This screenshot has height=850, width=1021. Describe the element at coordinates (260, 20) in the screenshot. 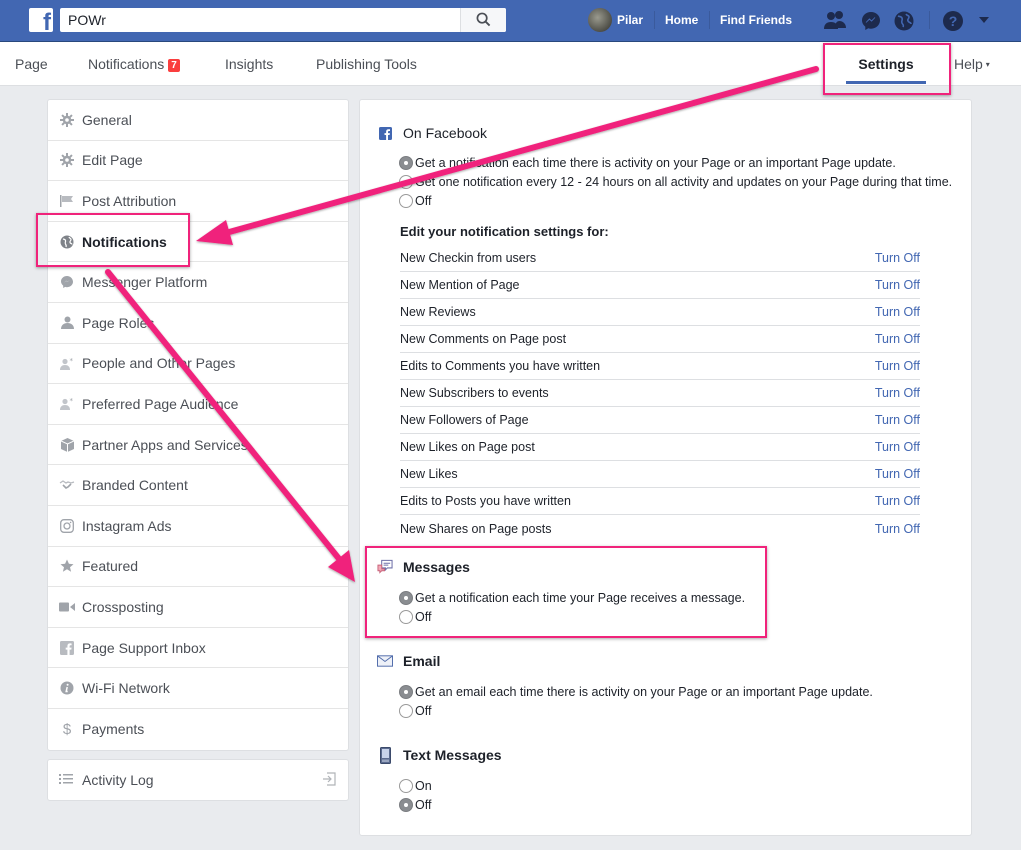

I see `search-input` at that location.